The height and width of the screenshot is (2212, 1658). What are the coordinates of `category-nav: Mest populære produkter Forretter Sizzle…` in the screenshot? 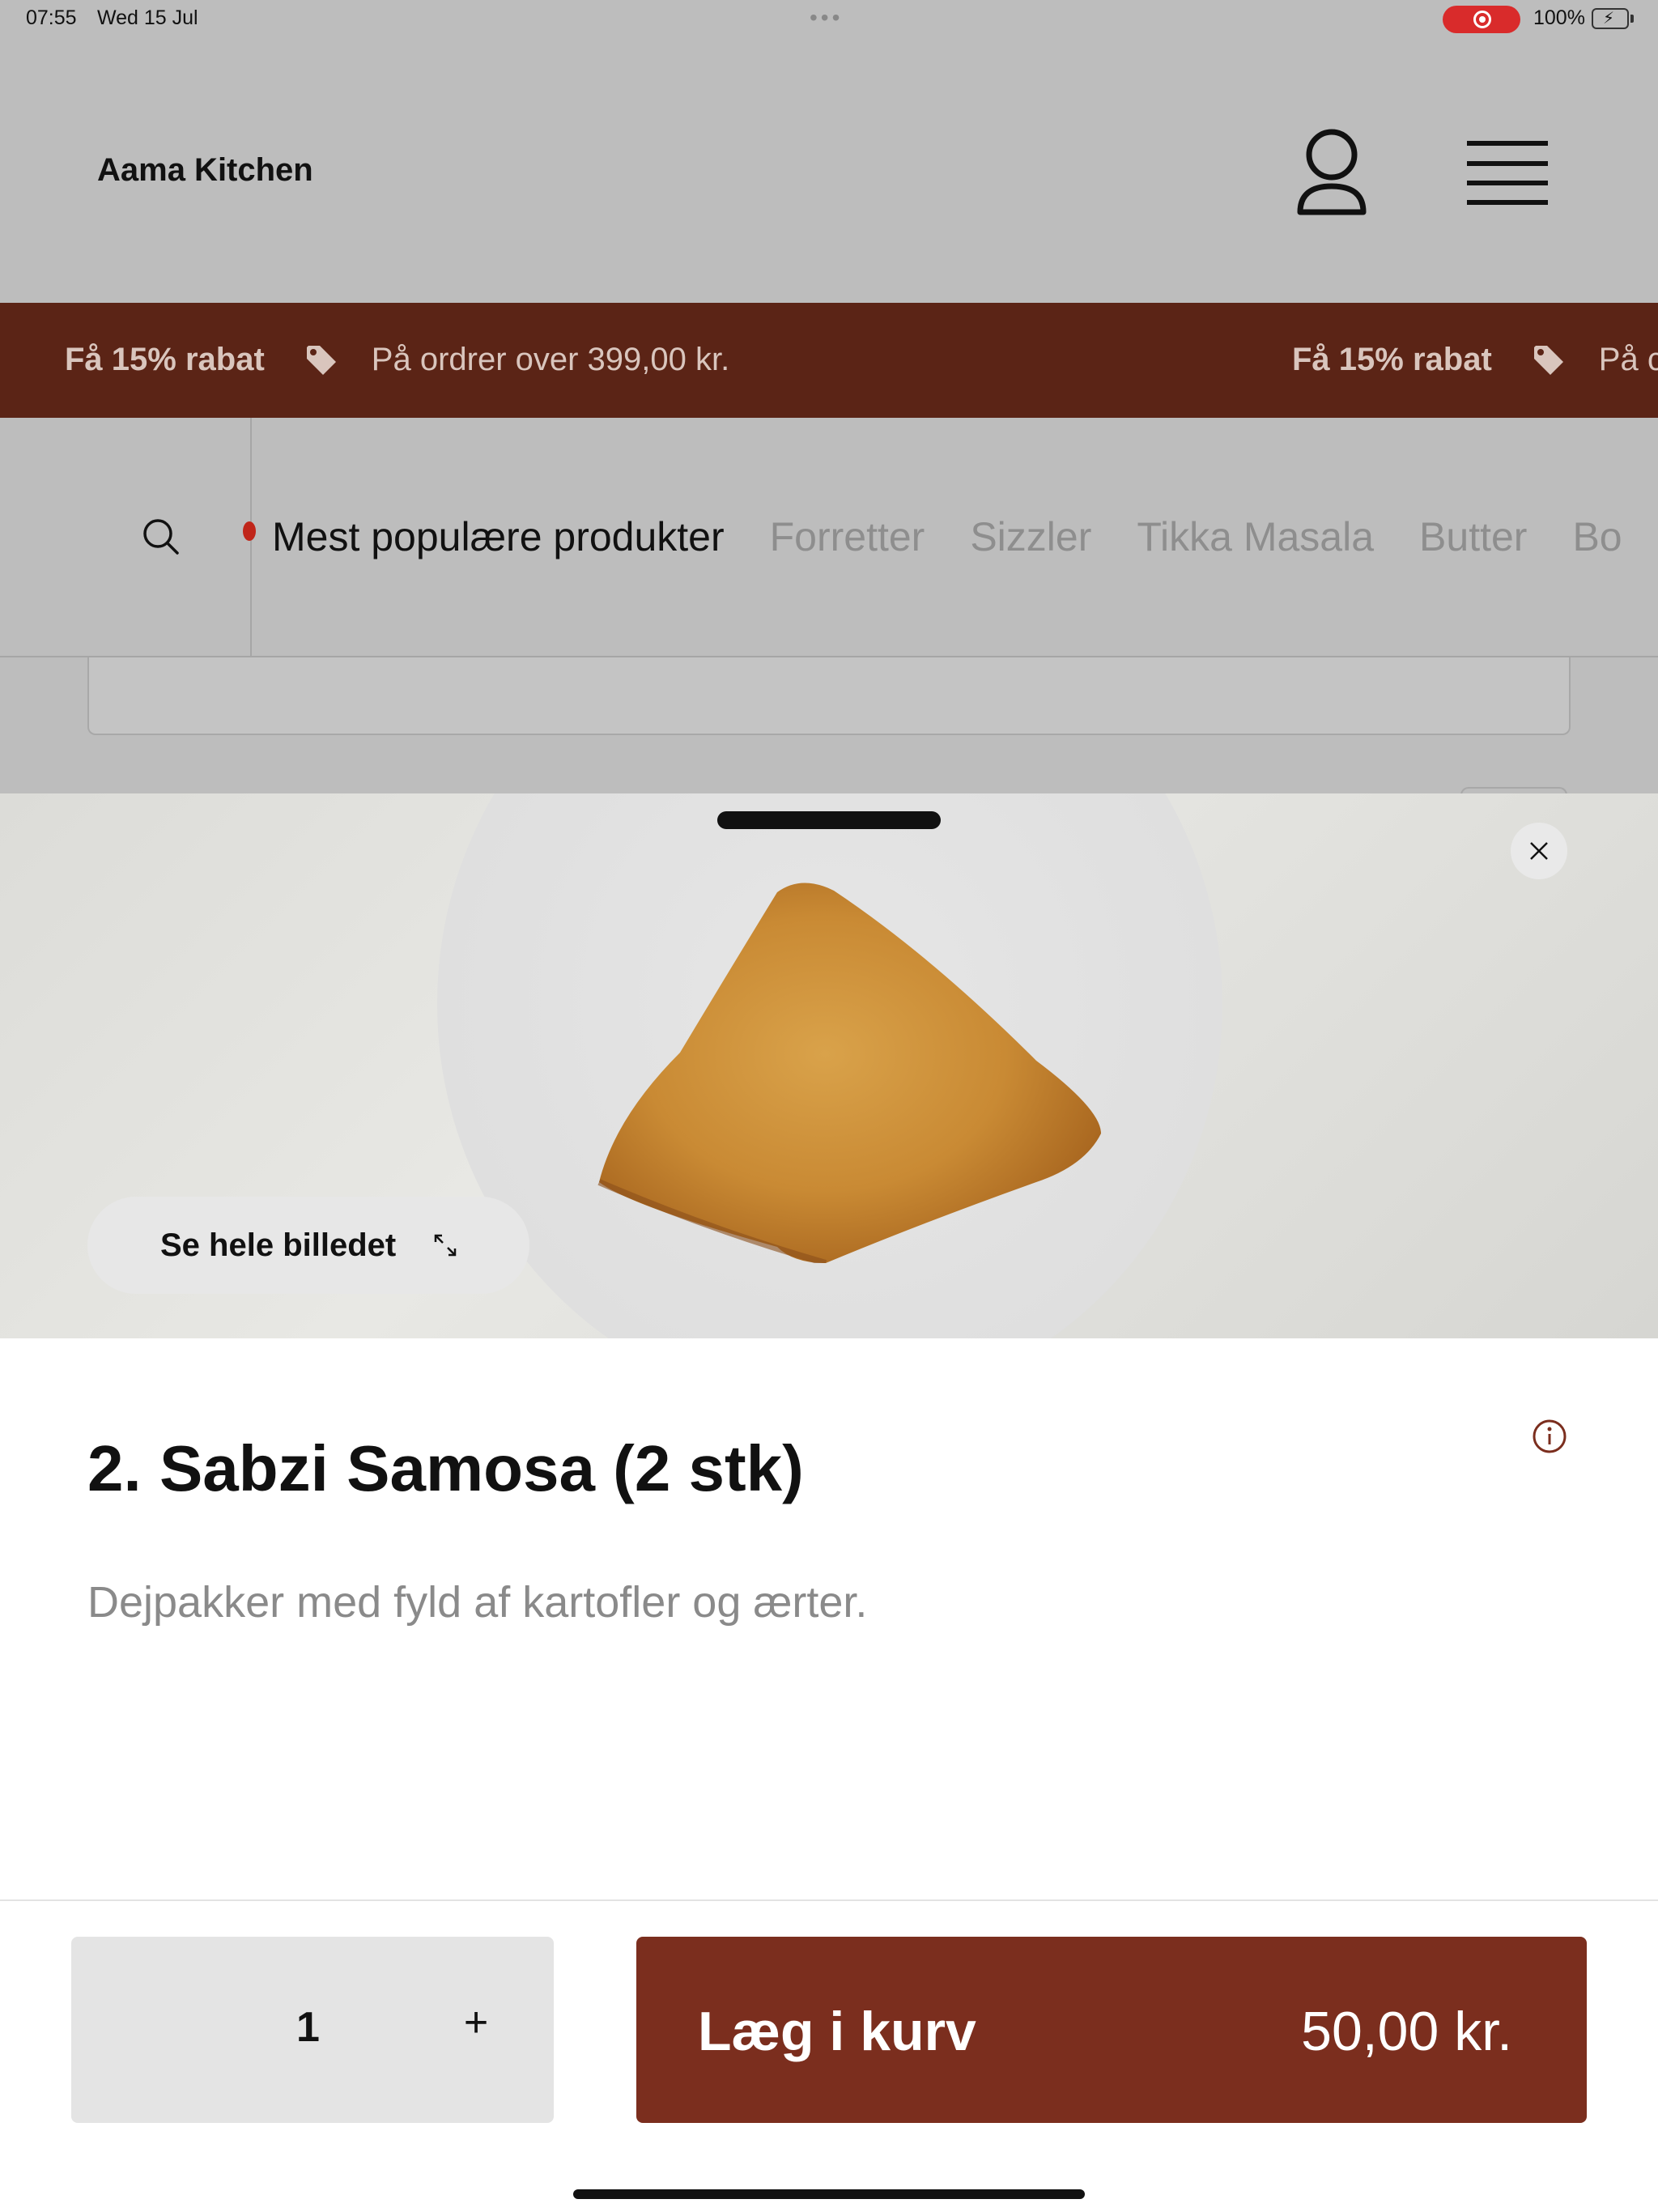 It's located at (829, 538).